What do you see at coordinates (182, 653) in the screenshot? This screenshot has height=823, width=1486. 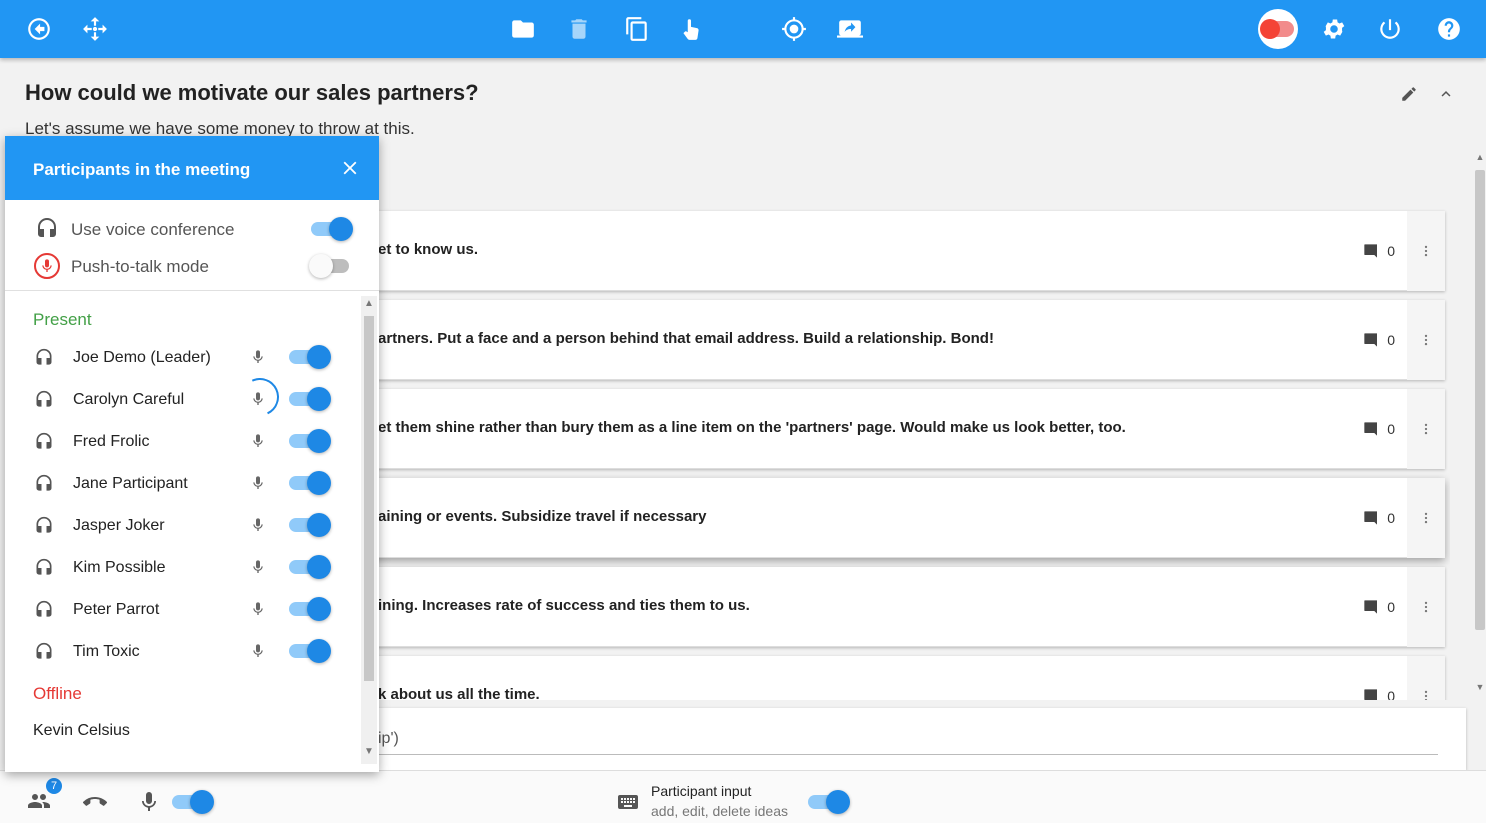 I see `participant-row: Tim Toxic` at bounding box center [182, 653].